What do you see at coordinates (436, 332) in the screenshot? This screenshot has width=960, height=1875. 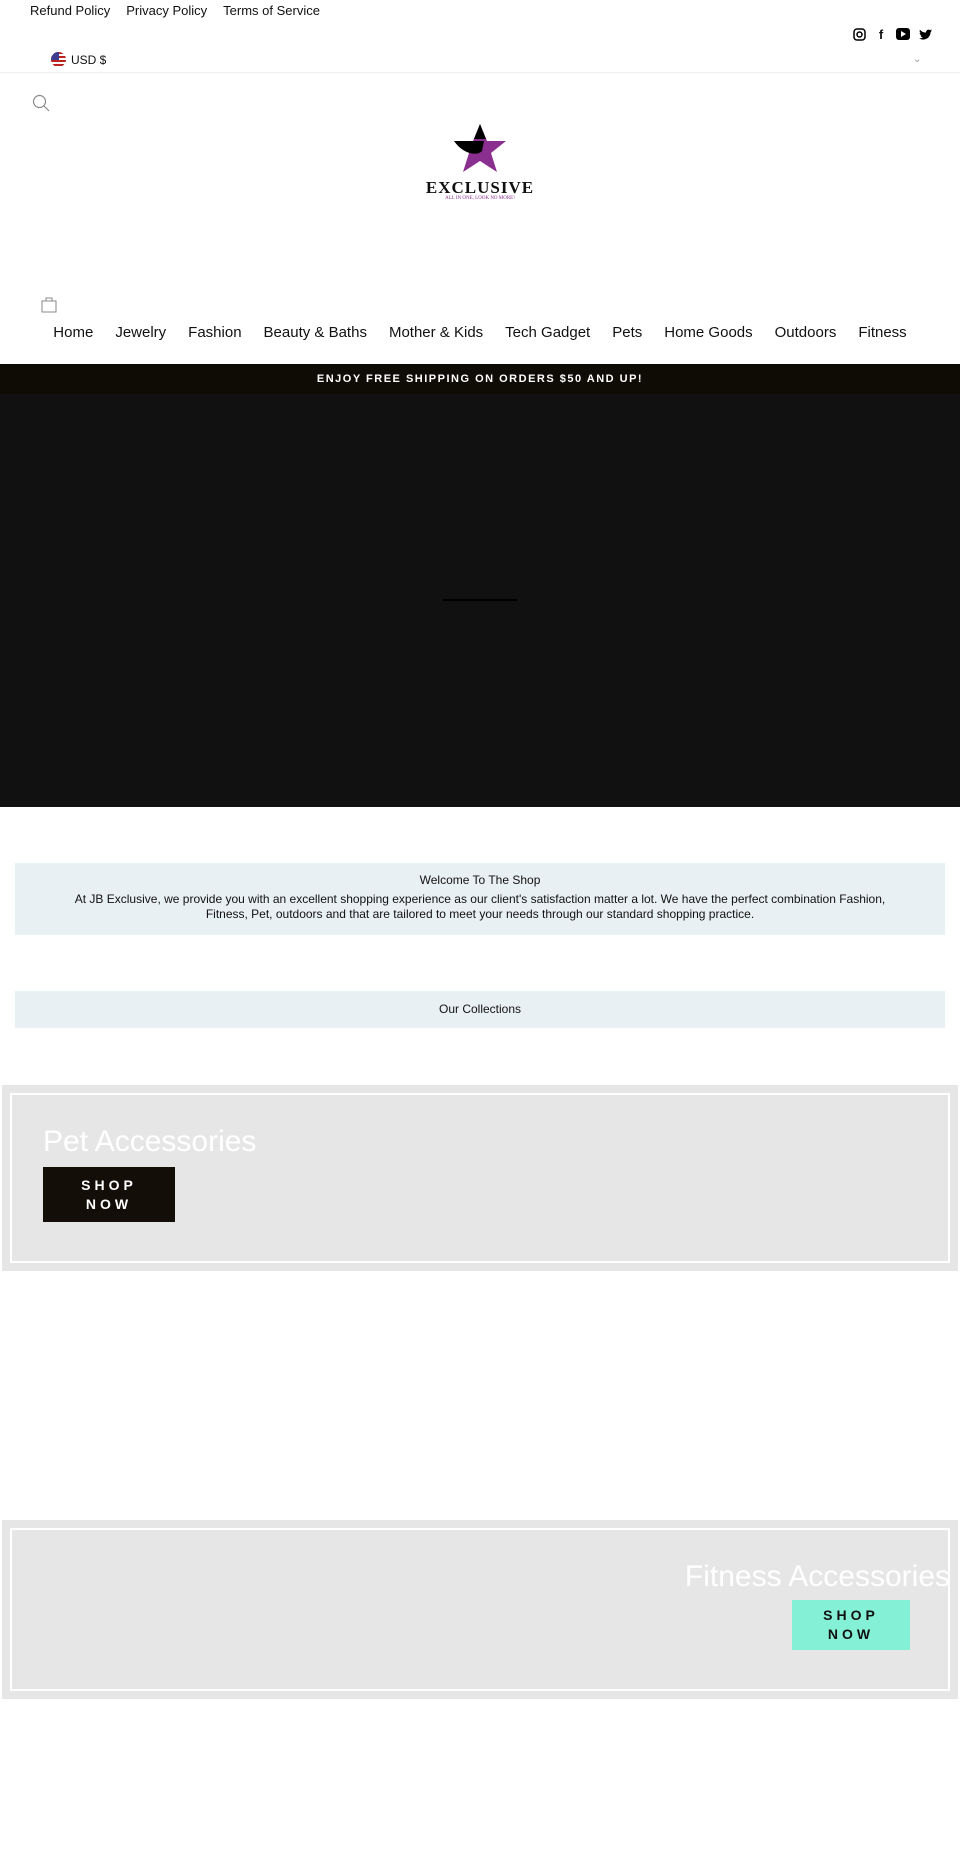 I see `nav-mother-kids: Mother & Kids` at bounding box center [436, 332].